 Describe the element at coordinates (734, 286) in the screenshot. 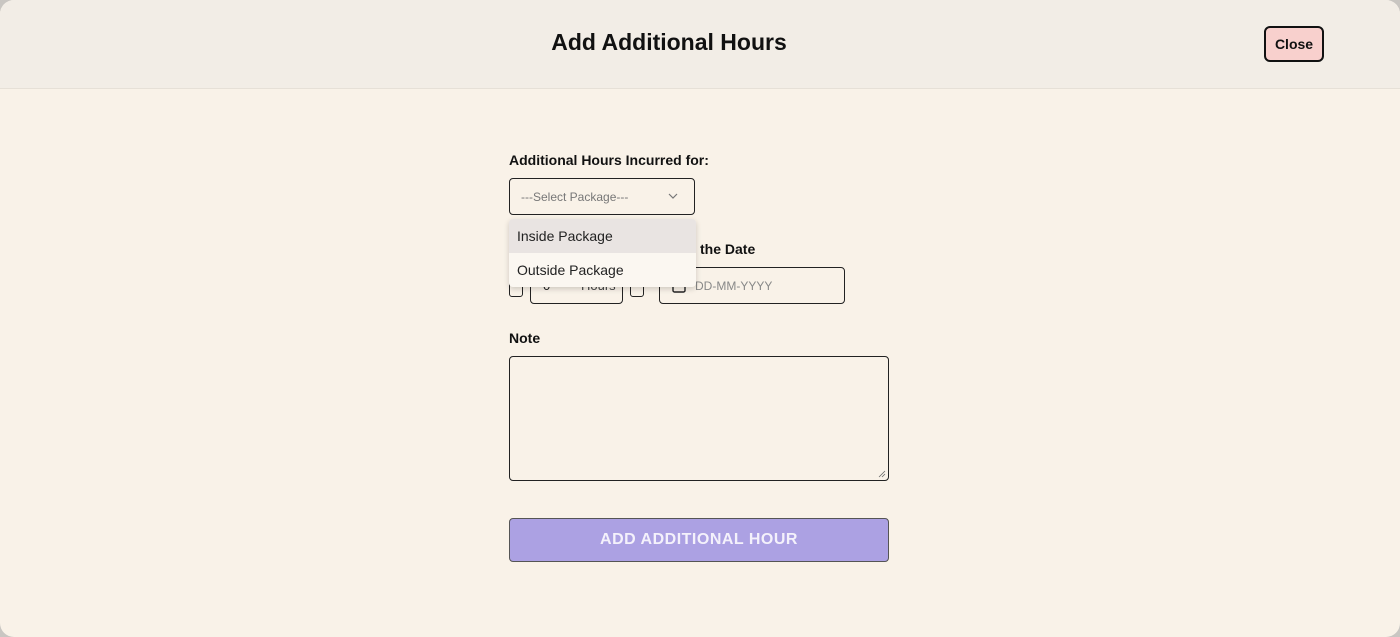

I see `date-placeholder: DD-MM-YYYY` at that location.